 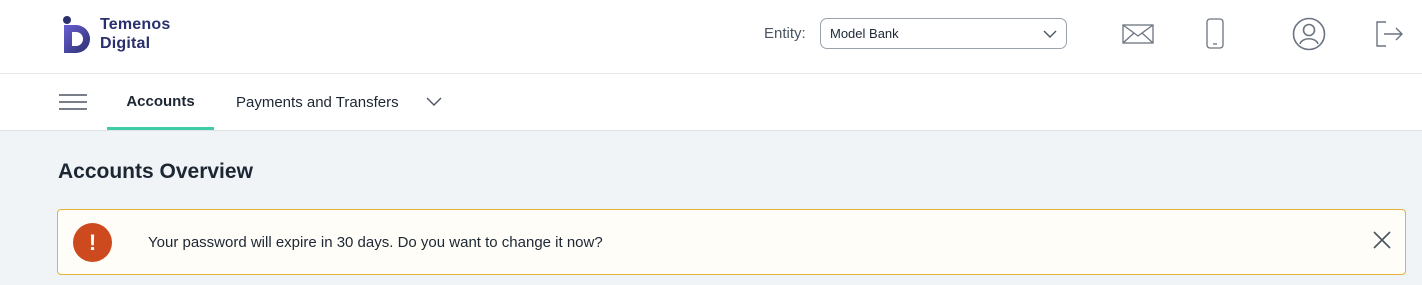 I want to click on tab-accounts: Accounts, so click(x=160, y=102).